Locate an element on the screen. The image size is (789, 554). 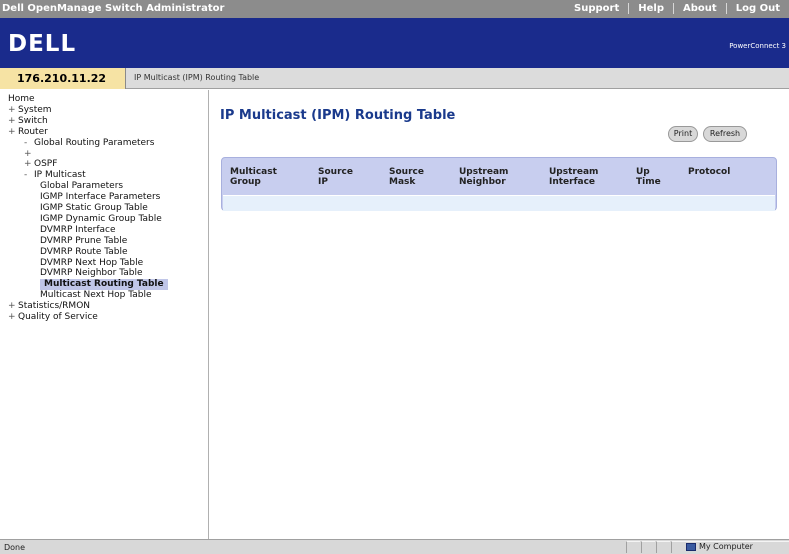
tree-item-label: IGMP Dynamic Group Table is located at coordinates (101, 218).